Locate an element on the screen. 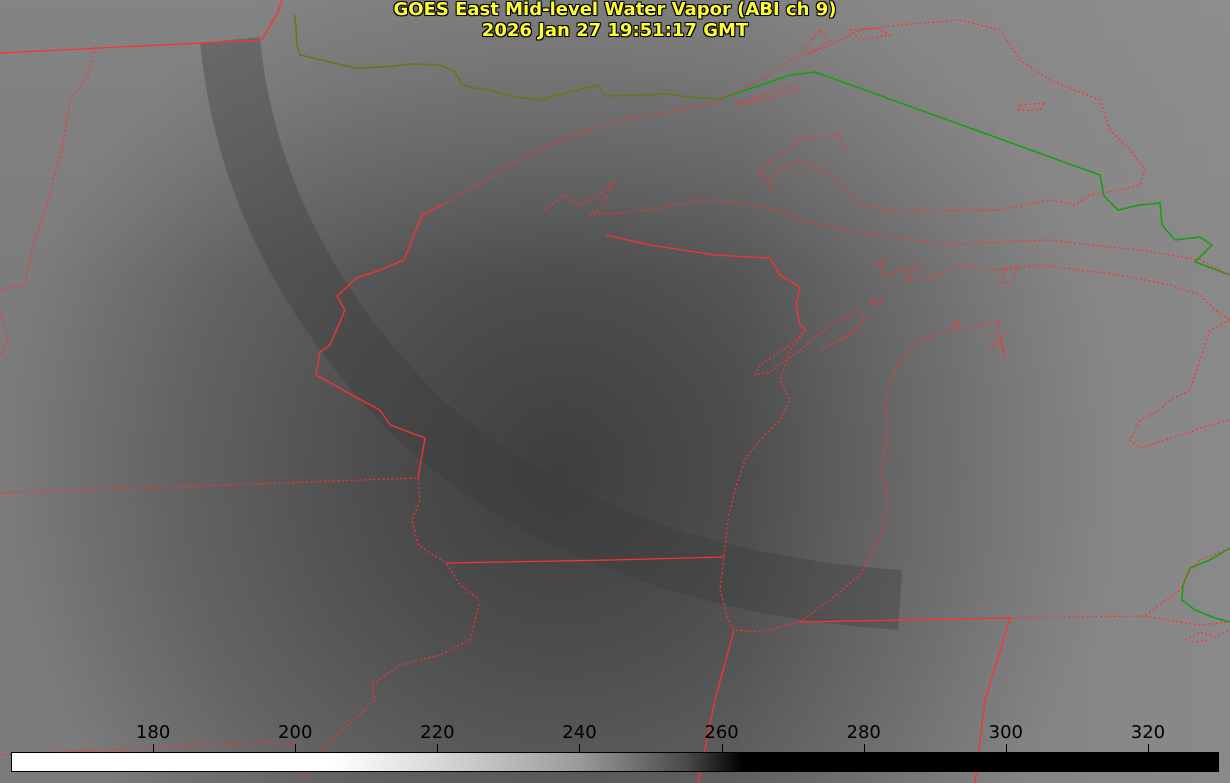 The height and width of the screenshot is (783, 1230). image-timestamp: 2026 Jan 27 19:51:17 GMT is located at coordinates (615, 30).